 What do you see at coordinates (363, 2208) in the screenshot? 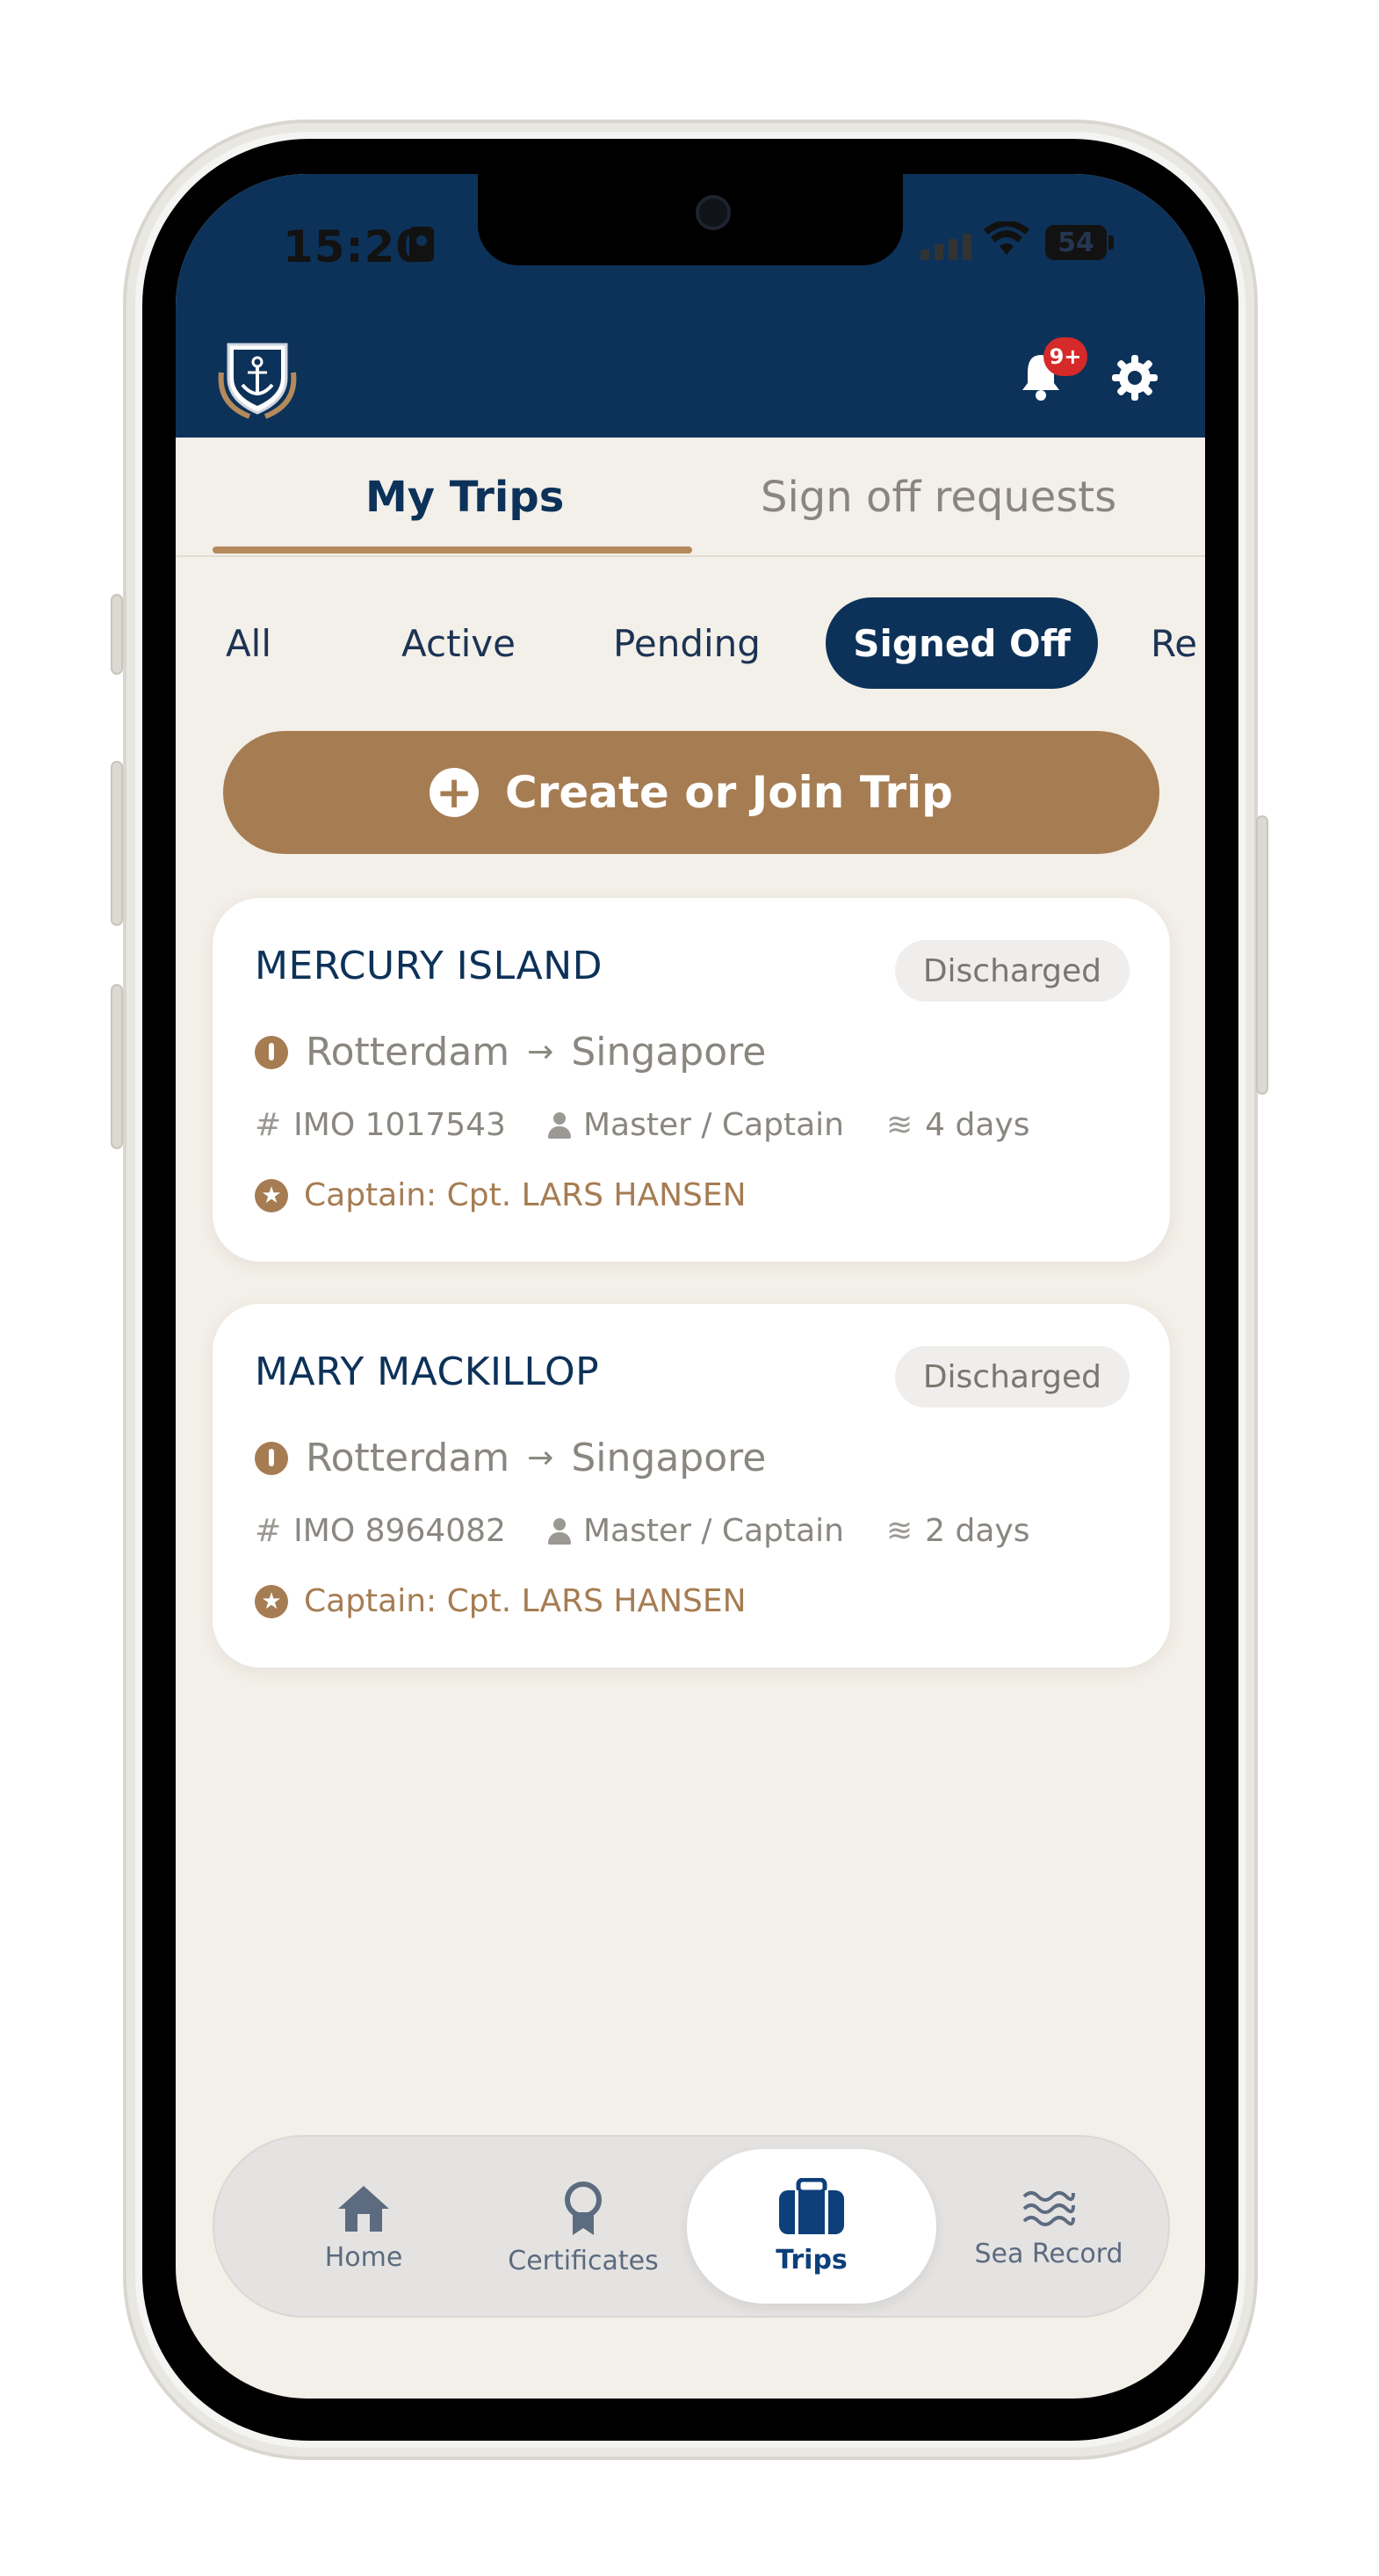
I see `home-icon` at bounding box center [363, 2208].